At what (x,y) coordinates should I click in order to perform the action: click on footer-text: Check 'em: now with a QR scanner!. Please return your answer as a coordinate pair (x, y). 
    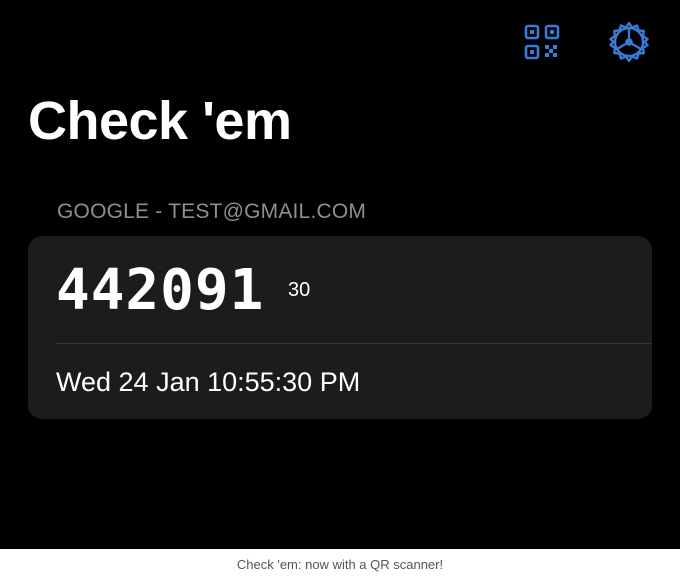
    Looking at the image, I should click on (340, 564).